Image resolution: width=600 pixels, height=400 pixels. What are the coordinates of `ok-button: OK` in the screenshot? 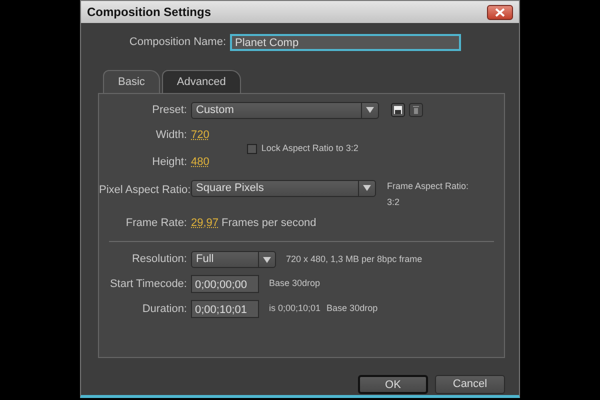 It's located at (393, 384).